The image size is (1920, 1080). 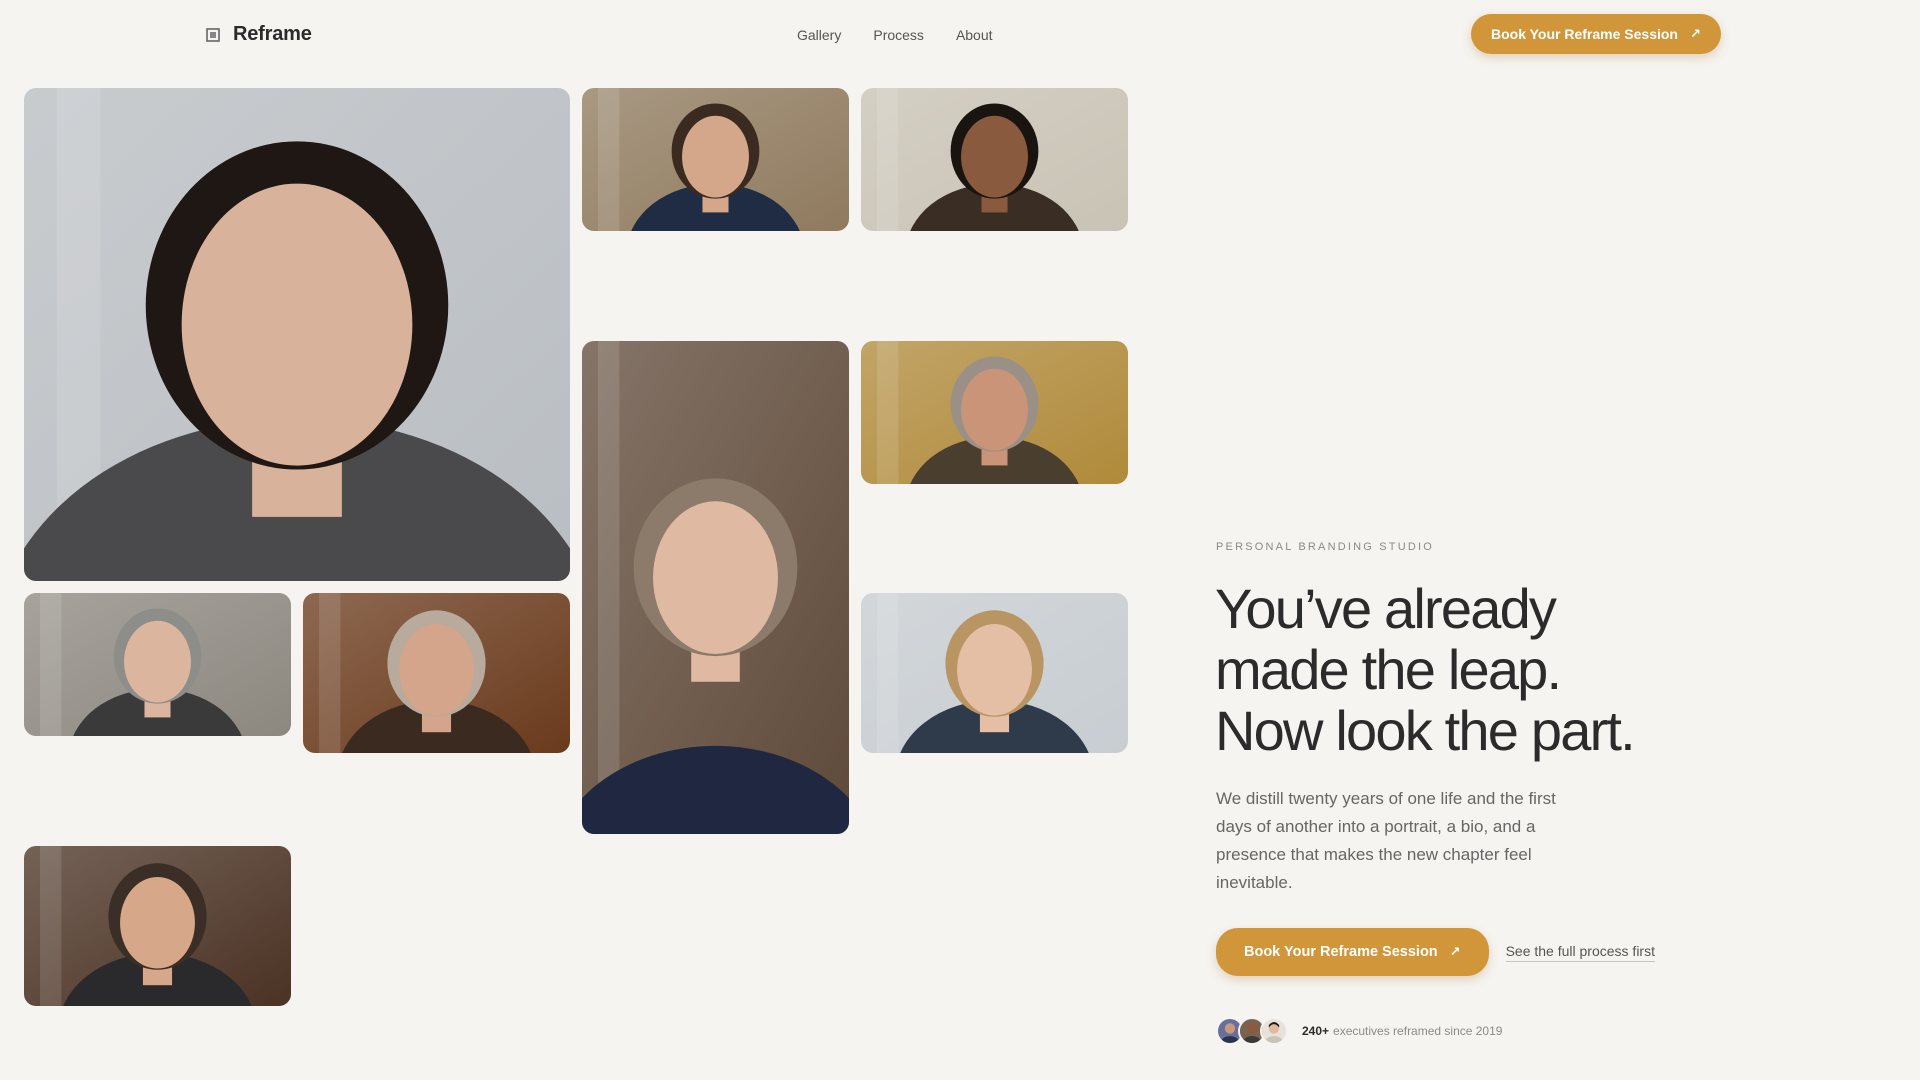 What do you see at coordinates (715, 159) in the screenshot?
I see `portrait-man-smiling-bookshelf` at bounding box center [715, 159].